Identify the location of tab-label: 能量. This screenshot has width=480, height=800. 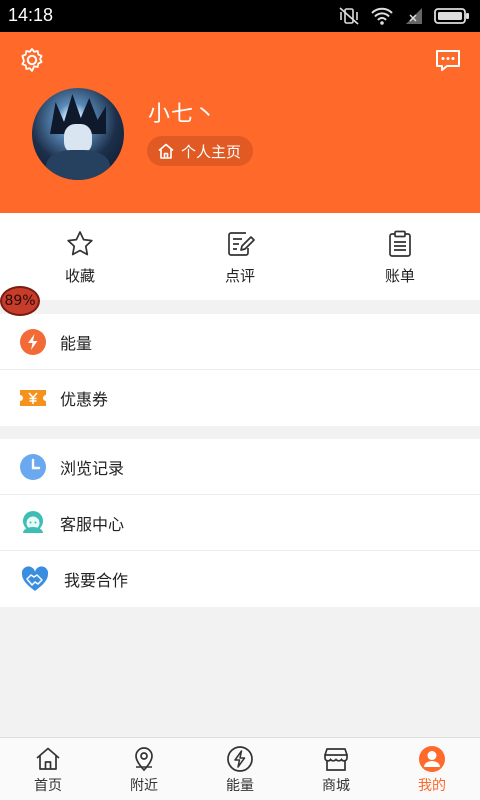
(240, 786).